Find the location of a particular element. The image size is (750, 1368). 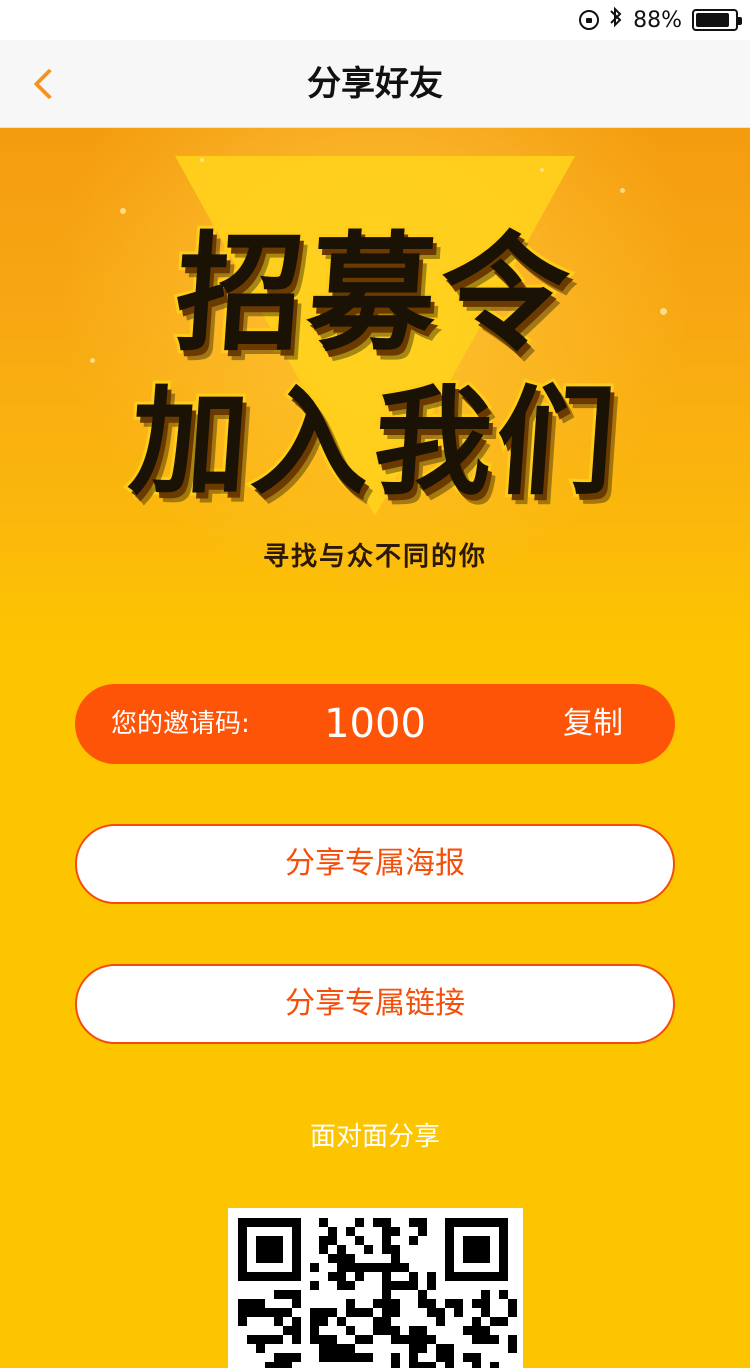

share-poster-button: 分享专属海报 is located at coordinates (375, 864).